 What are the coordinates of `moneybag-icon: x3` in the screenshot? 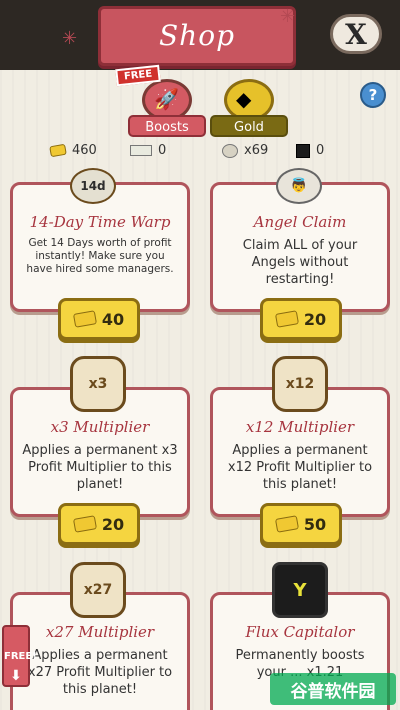 It's located at (98, 384).